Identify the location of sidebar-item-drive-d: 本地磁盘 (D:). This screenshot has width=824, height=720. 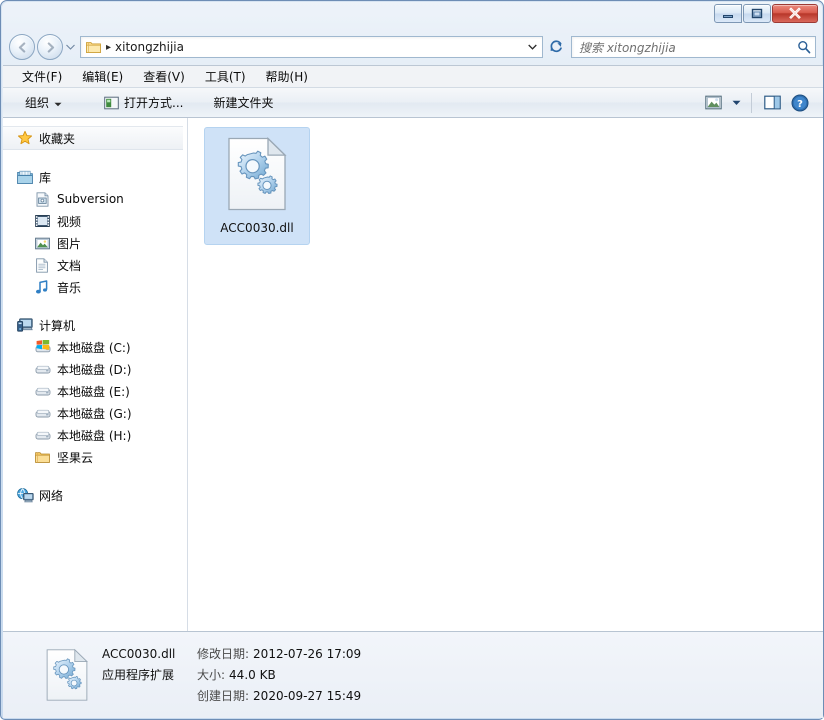
(95, 369).